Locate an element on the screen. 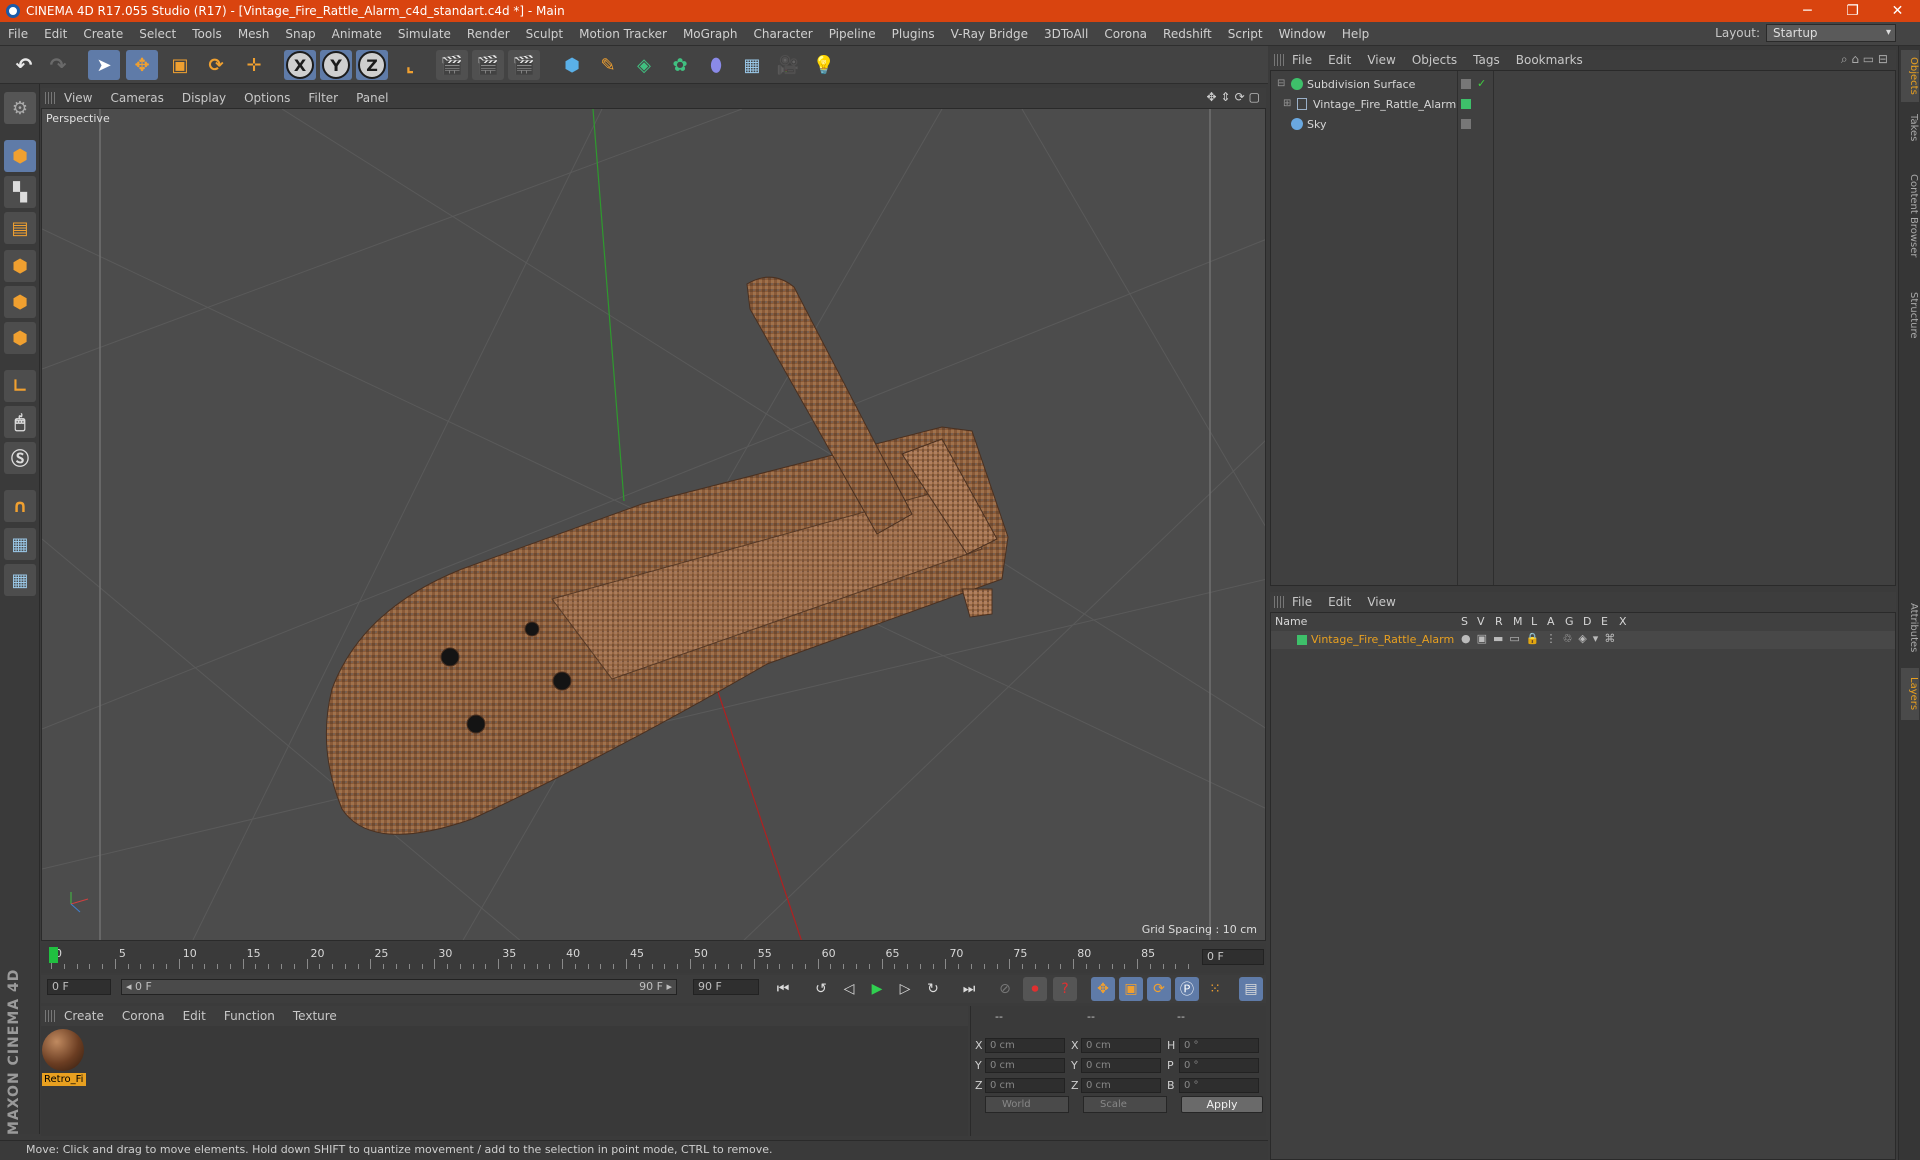 The width and height of the screenshot is (1920, 1160). apply-button: Apply is located at coordinates (1222, 1104).